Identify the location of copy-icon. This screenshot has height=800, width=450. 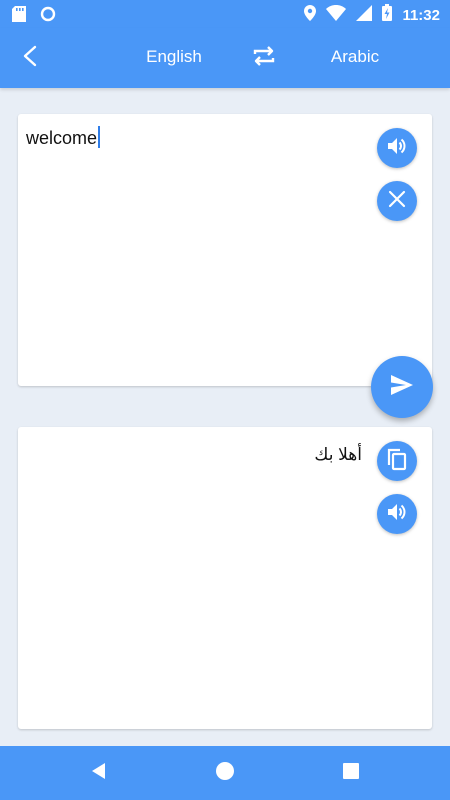
(397, 461).